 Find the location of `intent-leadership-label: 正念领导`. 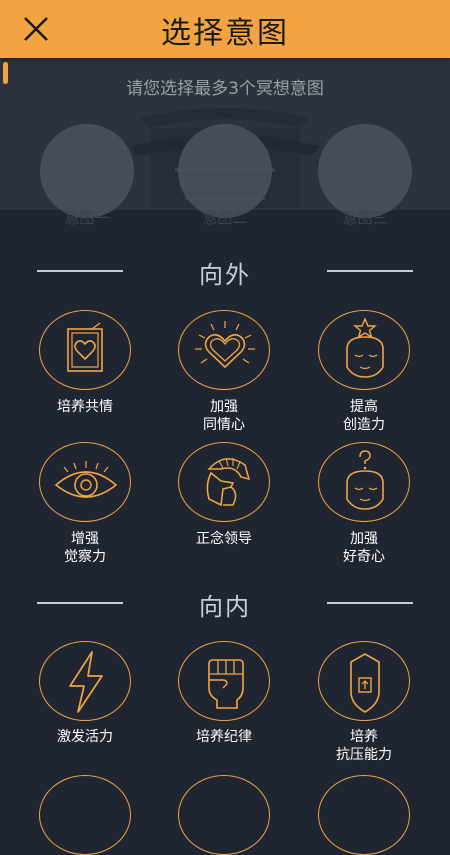

intent-leadership-label: 正念领导 is located at coordinates (224, 539).